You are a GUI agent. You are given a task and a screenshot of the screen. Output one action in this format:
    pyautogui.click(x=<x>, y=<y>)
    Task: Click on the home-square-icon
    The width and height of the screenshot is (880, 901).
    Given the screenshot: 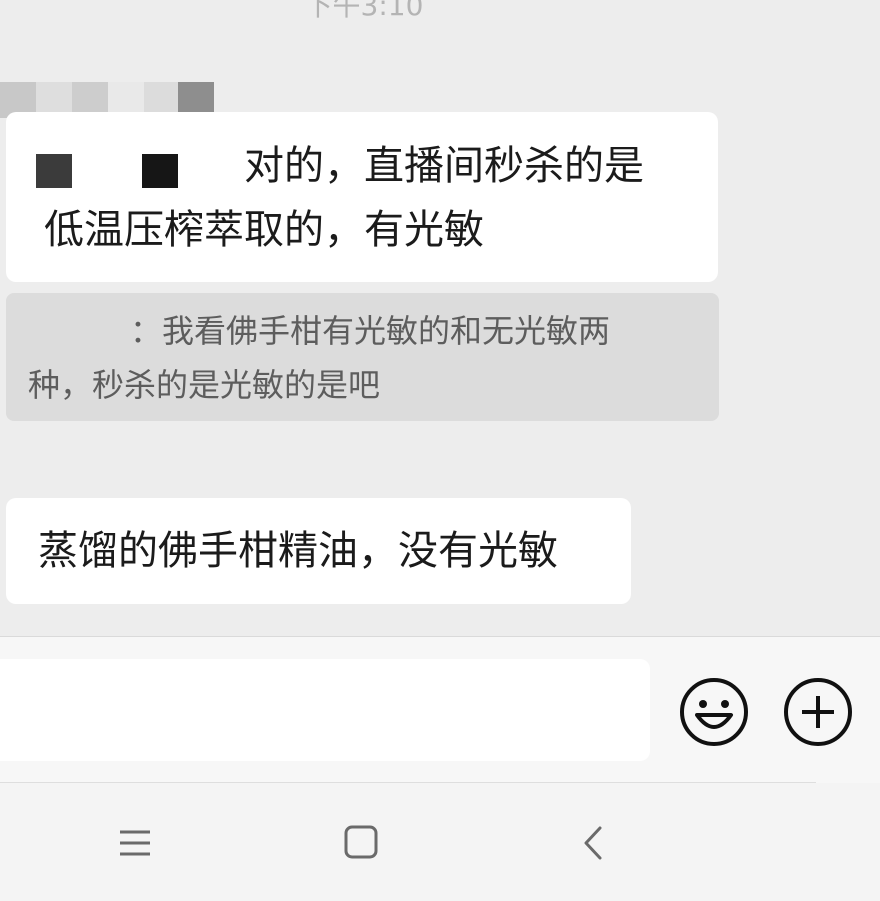 What is the action you would take?
    pyautogui.click(x=361, y=842)
    